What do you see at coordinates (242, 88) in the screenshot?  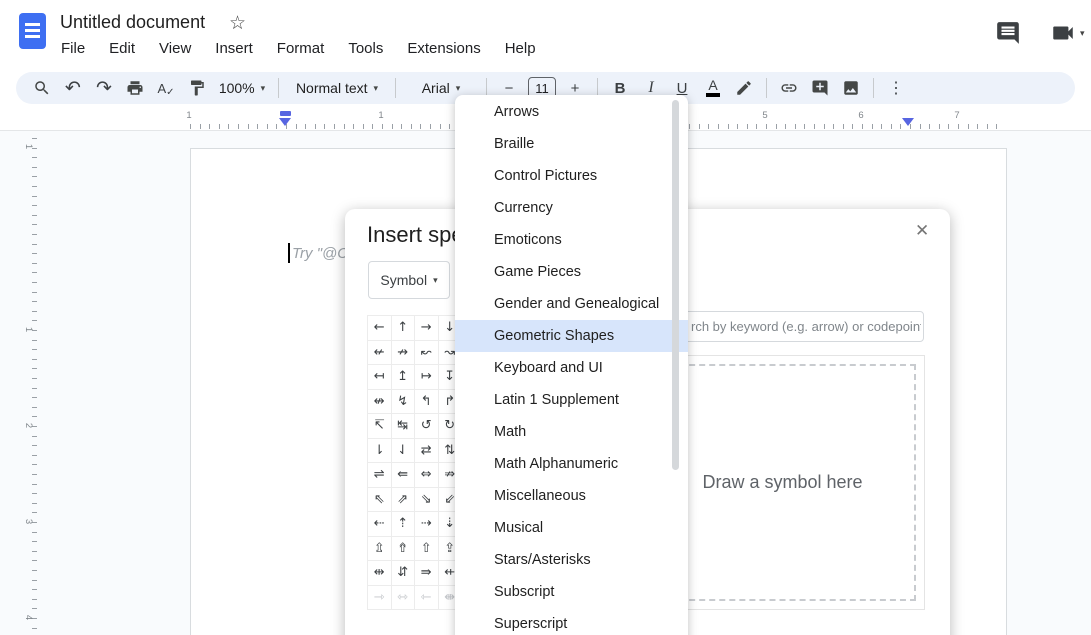 I see `zoom-select: 100% ▾` at bounding box center [242, 88].